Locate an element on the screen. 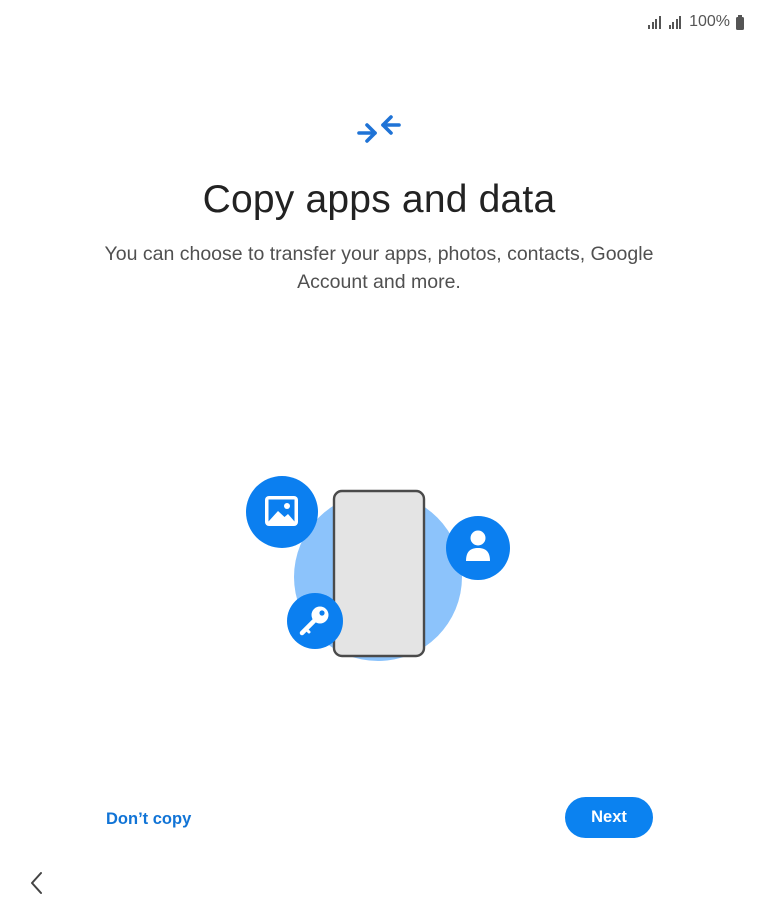  transfer-arrows-icon is located at coordinates (379, 129).